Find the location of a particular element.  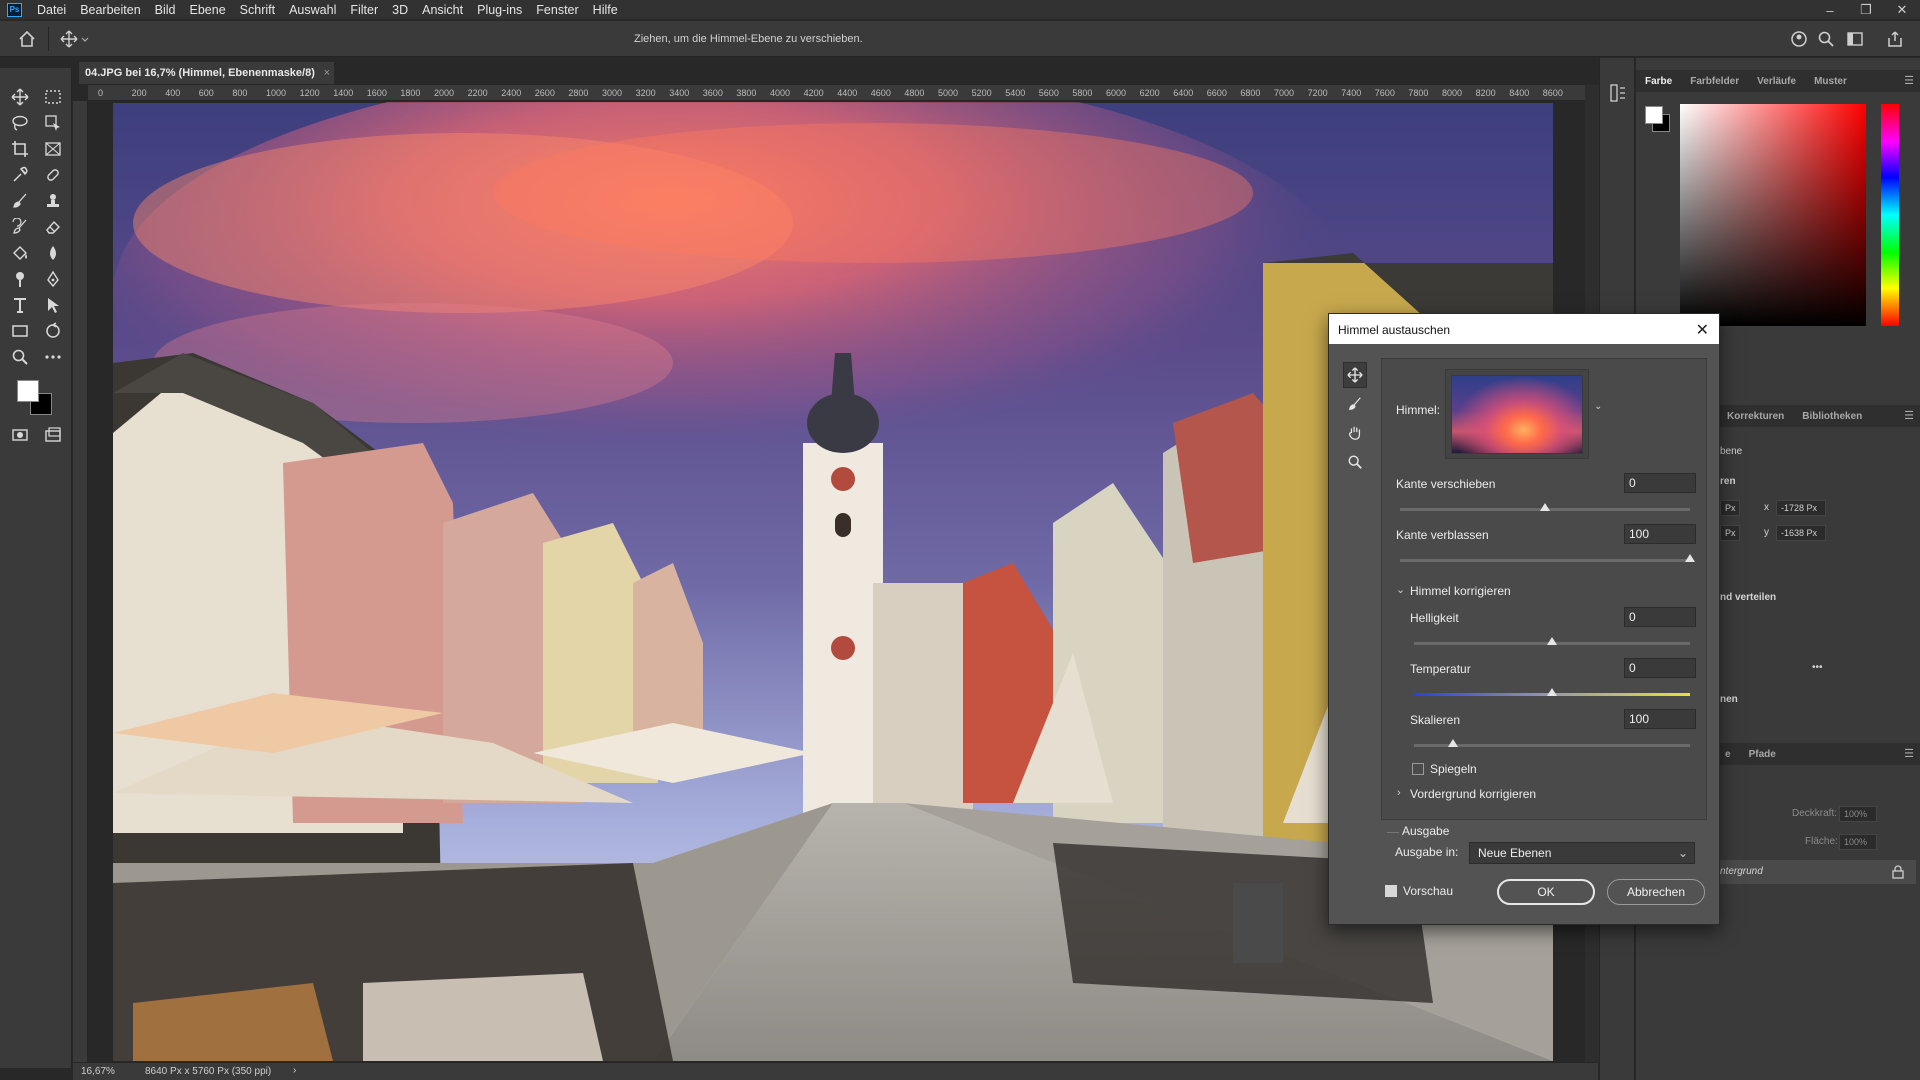

hue-slider is located at coordinates (1890, 215).